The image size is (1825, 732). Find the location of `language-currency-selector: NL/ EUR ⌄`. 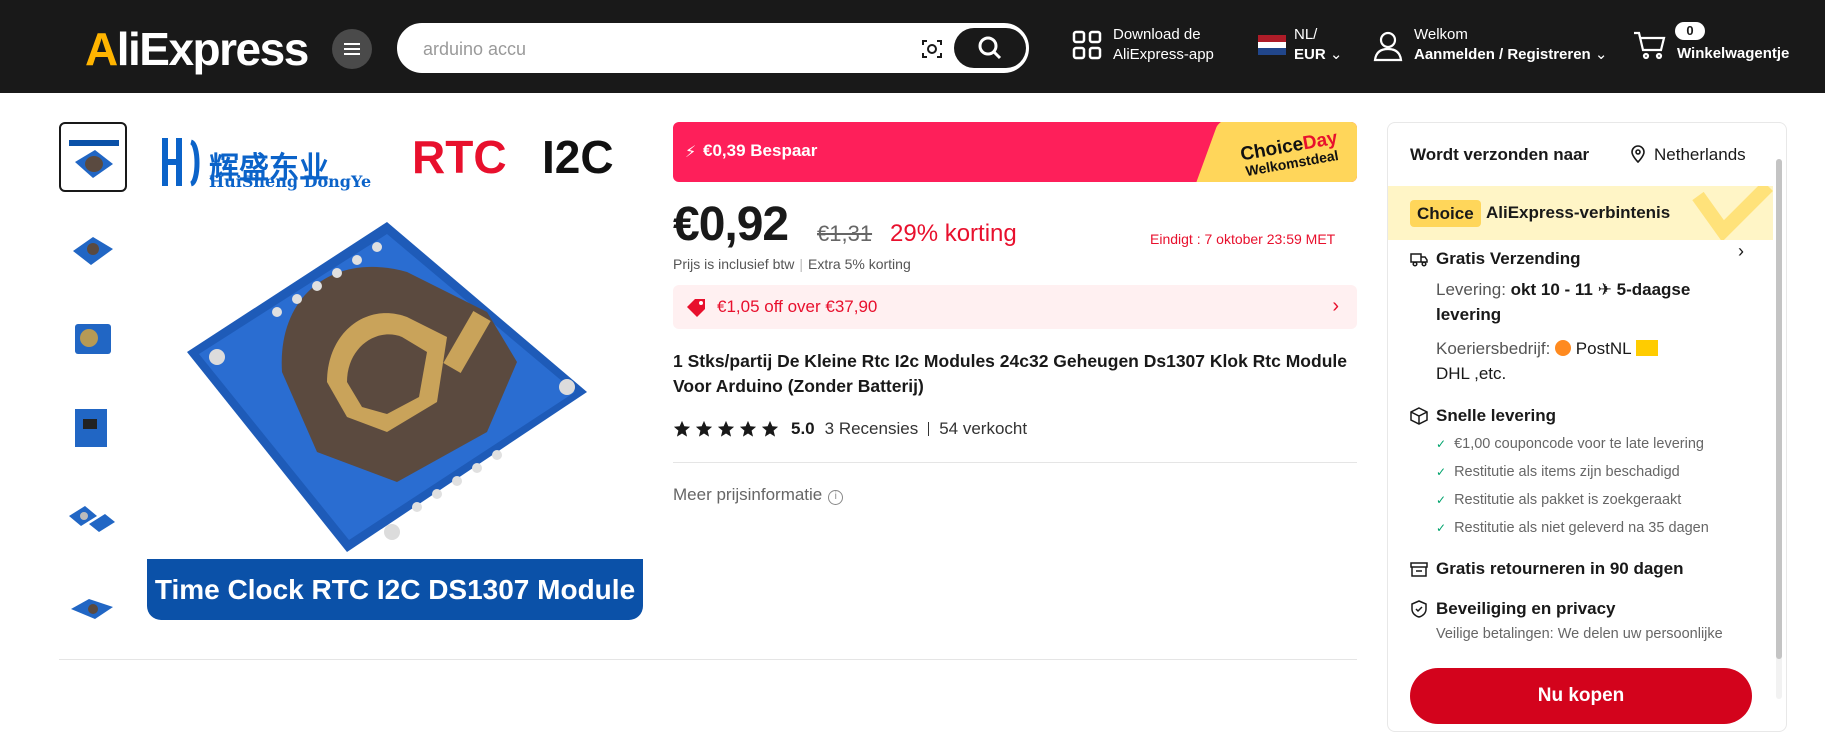

language-currency-selector: NL/ EUR ⌄ is located at coordinates (1318, 45).